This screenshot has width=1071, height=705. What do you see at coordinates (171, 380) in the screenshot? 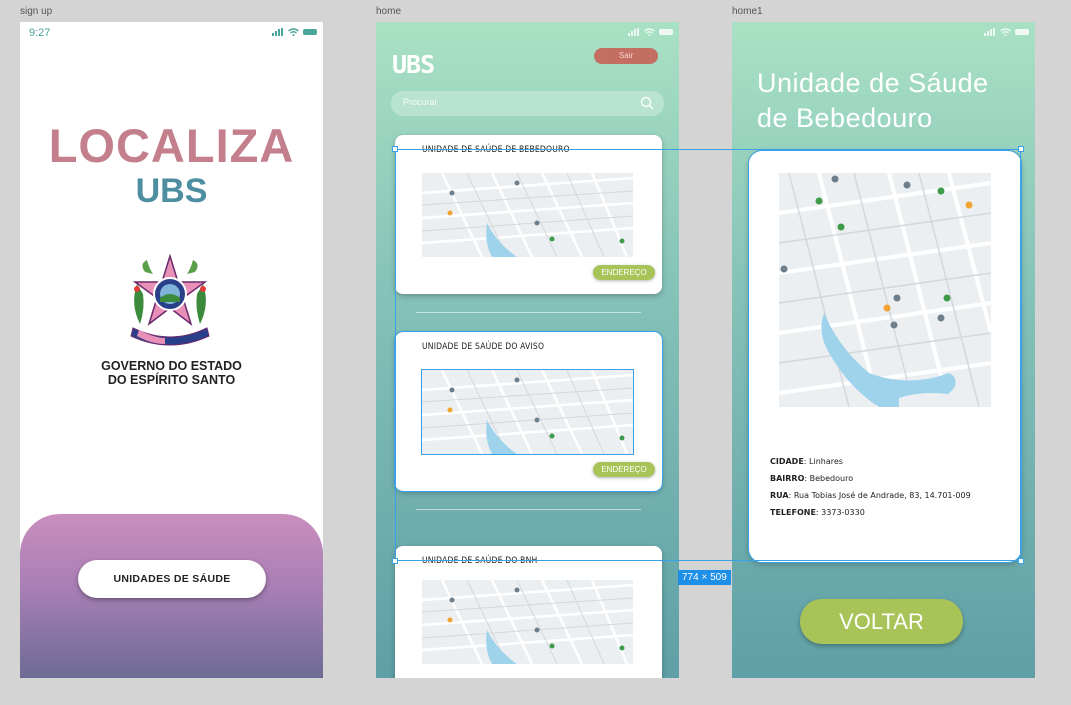
I see `gov-line-2: DO ESPÍRITO SANTO` at bounding box center [171, 380].